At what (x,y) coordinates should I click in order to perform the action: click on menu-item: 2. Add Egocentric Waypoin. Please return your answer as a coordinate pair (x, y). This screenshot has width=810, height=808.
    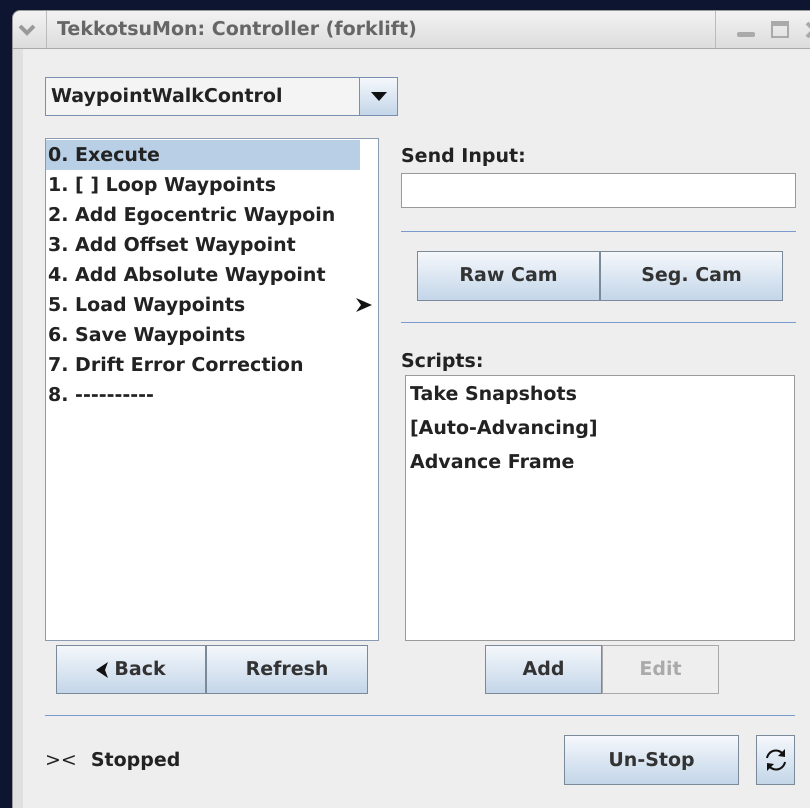
    Looking at the image, I should click on (212, 215).